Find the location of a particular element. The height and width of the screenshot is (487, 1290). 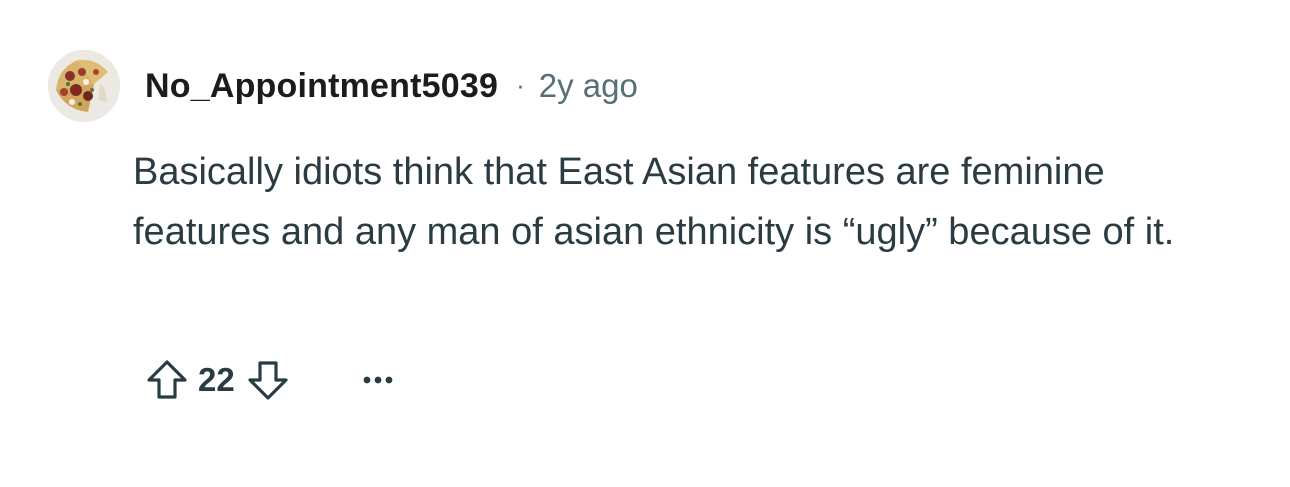

comment-actions: 22 is located at coordinates (272, 380).